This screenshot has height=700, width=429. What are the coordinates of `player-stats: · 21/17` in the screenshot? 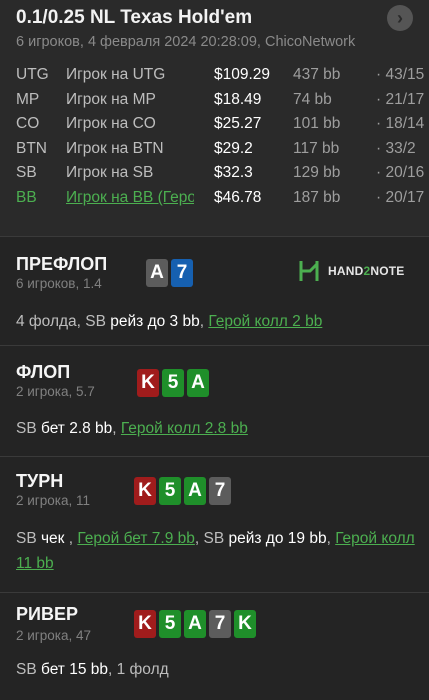 It's located at (400, 99).